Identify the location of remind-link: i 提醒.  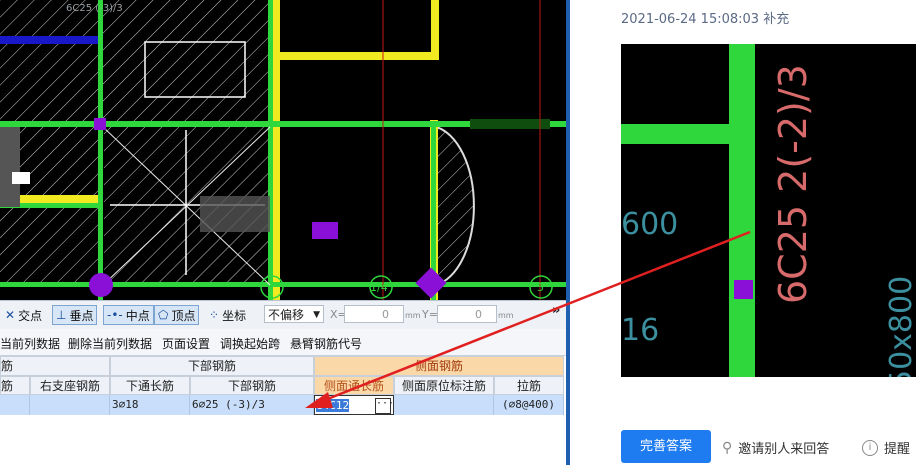
(886, 447).